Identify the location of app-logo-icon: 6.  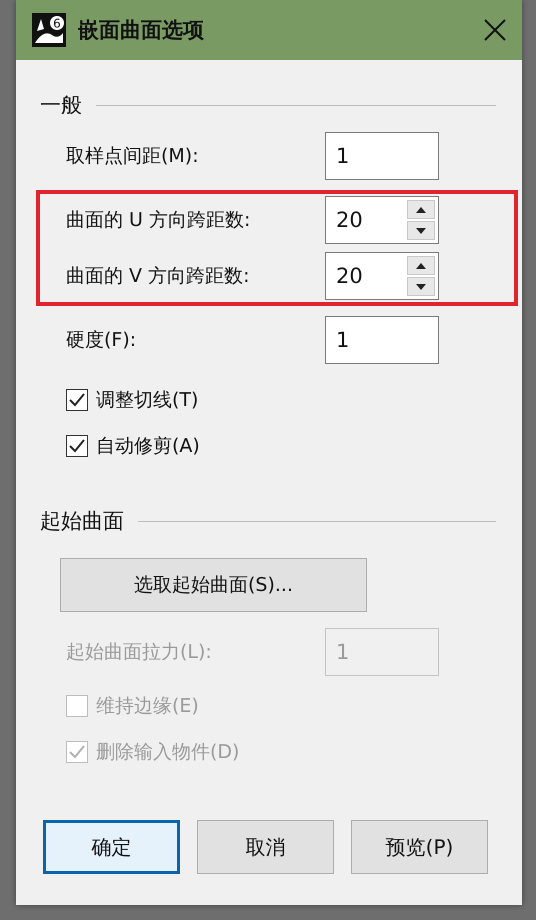
(49, 30).